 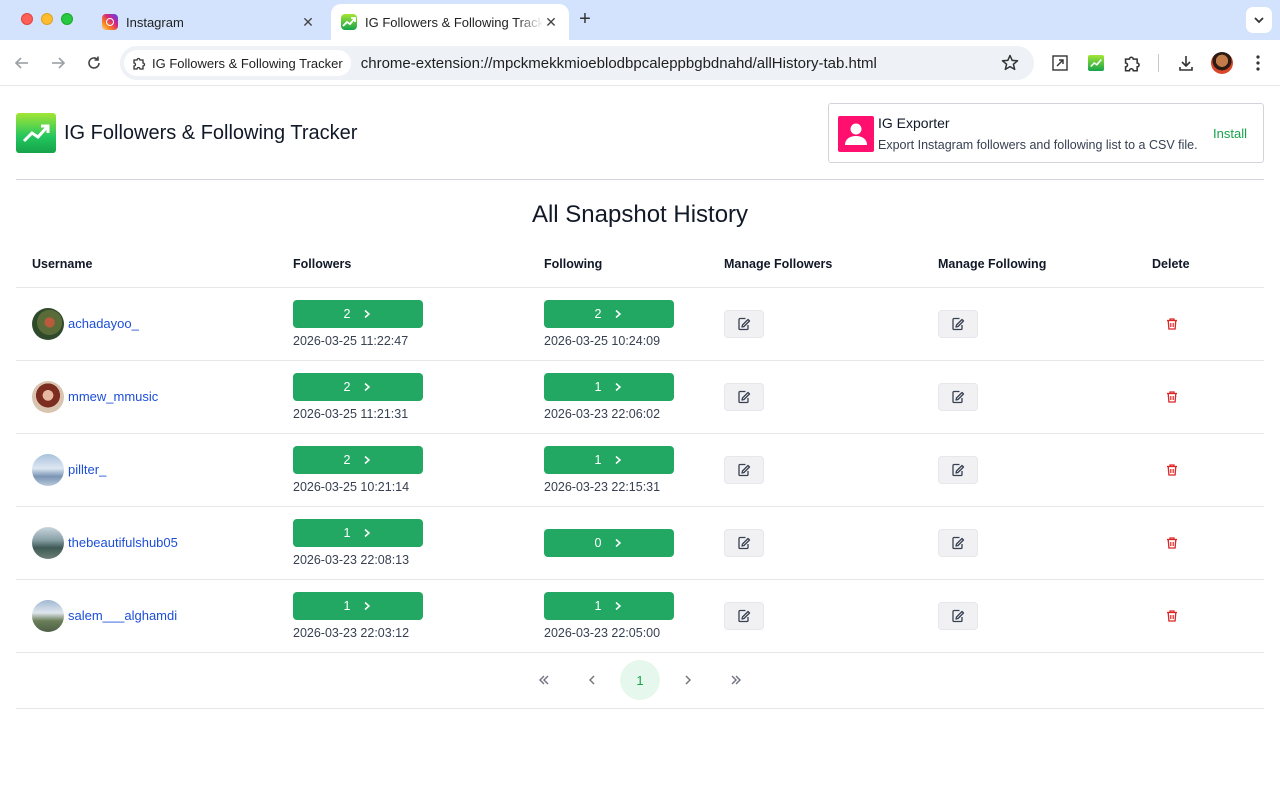 I want to click on username-cell: thebeautifulshub05, so click(x=154, y=543).